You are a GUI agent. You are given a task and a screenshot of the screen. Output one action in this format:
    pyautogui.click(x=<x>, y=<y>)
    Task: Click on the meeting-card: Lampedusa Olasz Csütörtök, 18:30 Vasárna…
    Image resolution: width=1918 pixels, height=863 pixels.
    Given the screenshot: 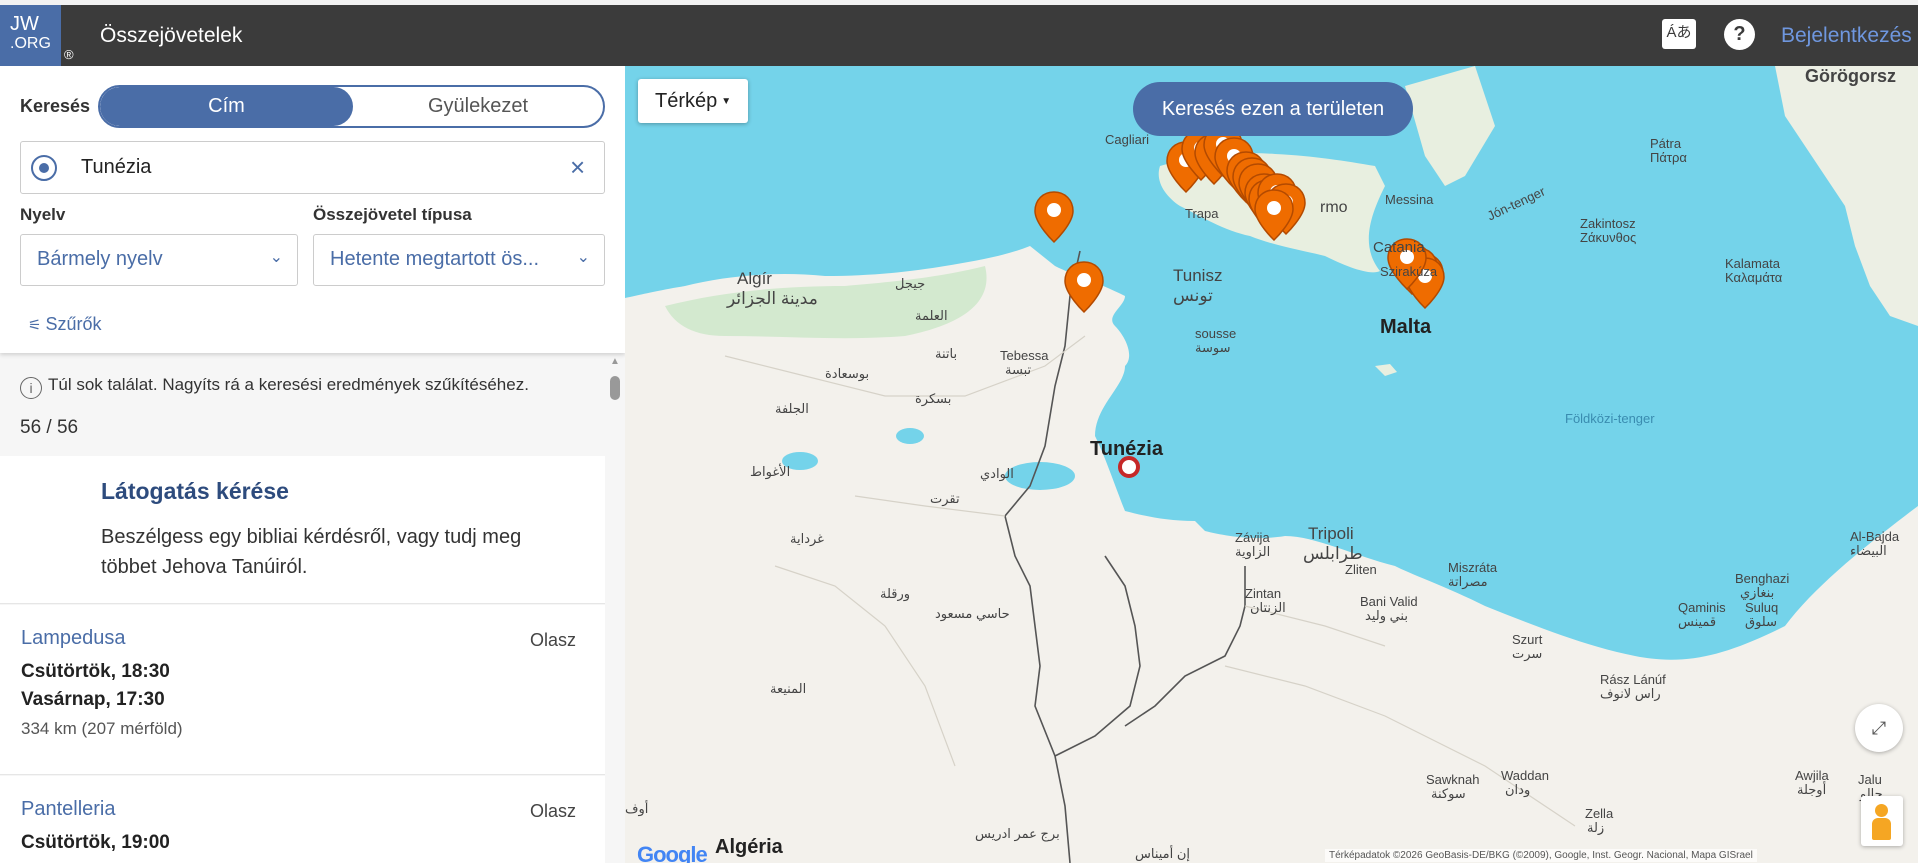 What is the action you would take?
    pyautogui.click(x=302, y=690)
    